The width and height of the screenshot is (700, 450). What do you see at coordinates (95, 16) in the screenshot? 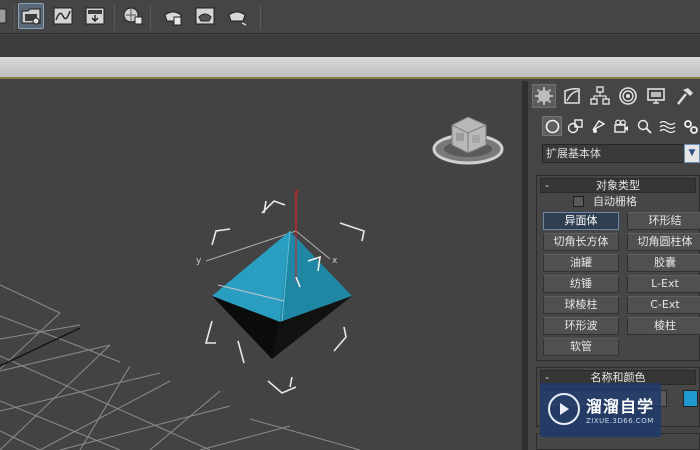
I see `schematic-view-icon` at bounding box center [95, 16].